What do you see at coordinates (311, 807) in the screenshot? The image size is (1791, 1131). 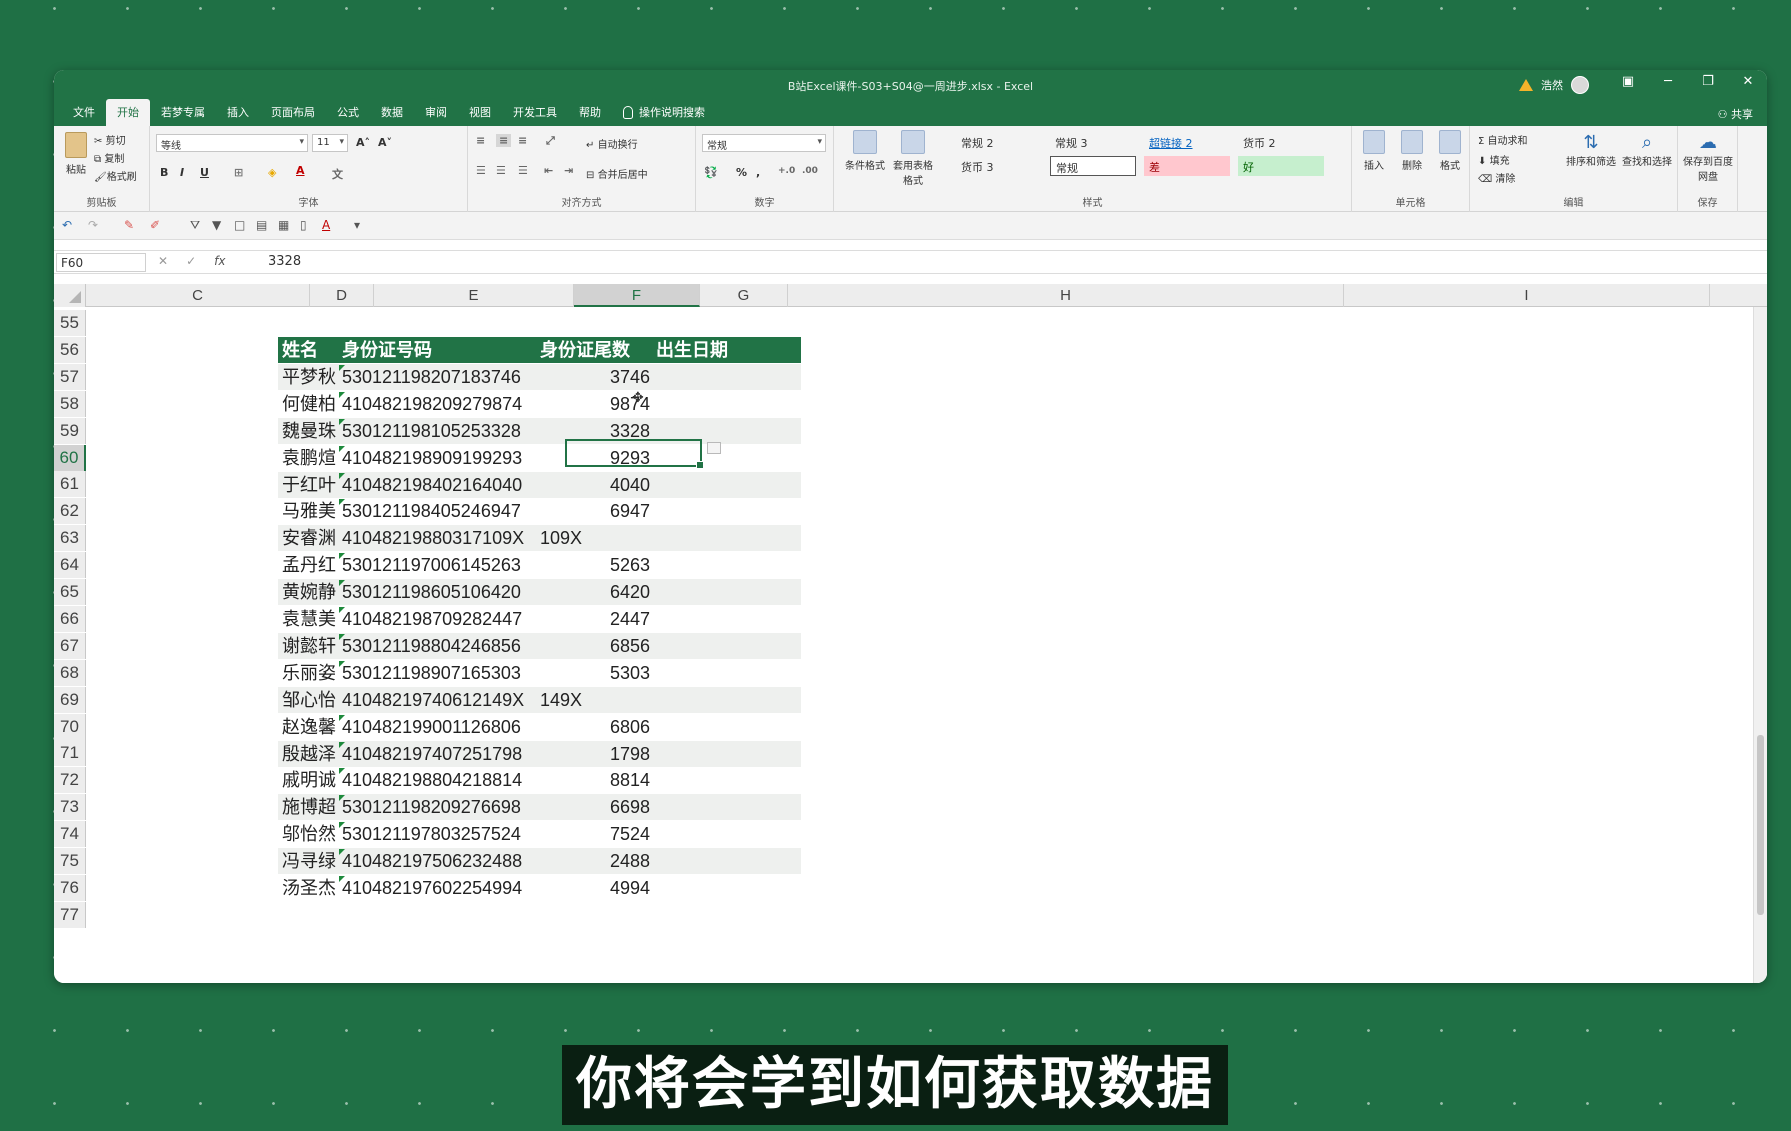 I see `name-cell: 施博超` at bounding box center [311, 807].